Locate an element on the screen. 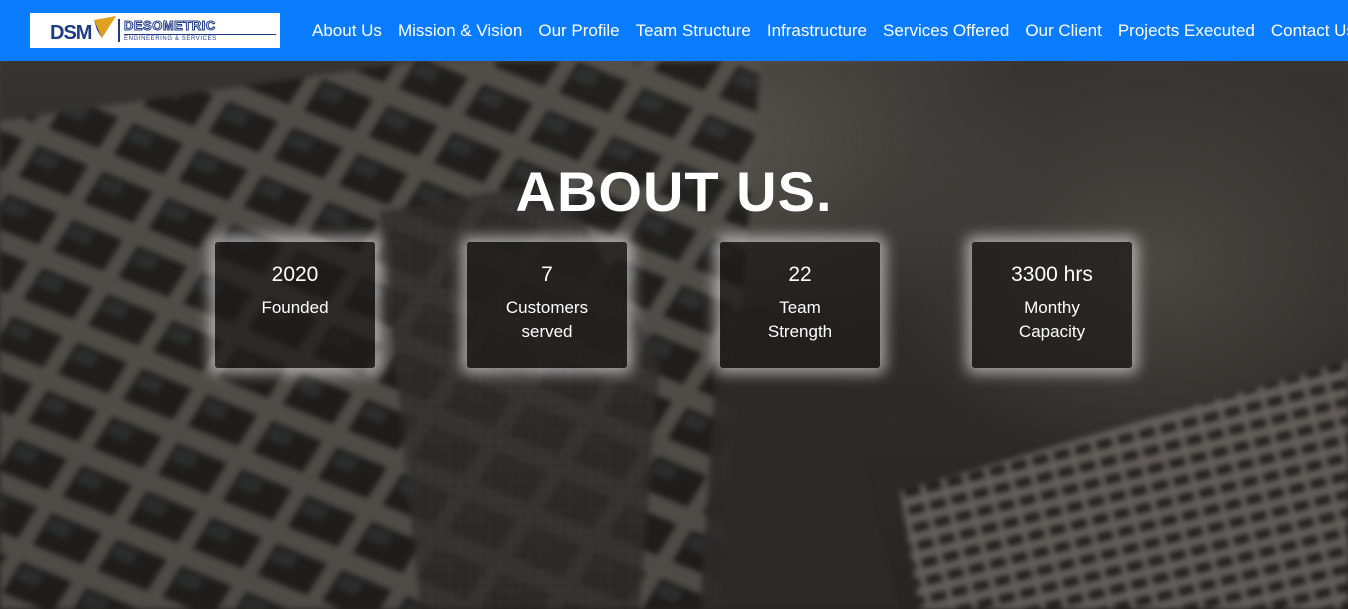  company-logo: DSM DESOMETRIC ENGINEERING & SERVICES is located at coordinates (155, 30).